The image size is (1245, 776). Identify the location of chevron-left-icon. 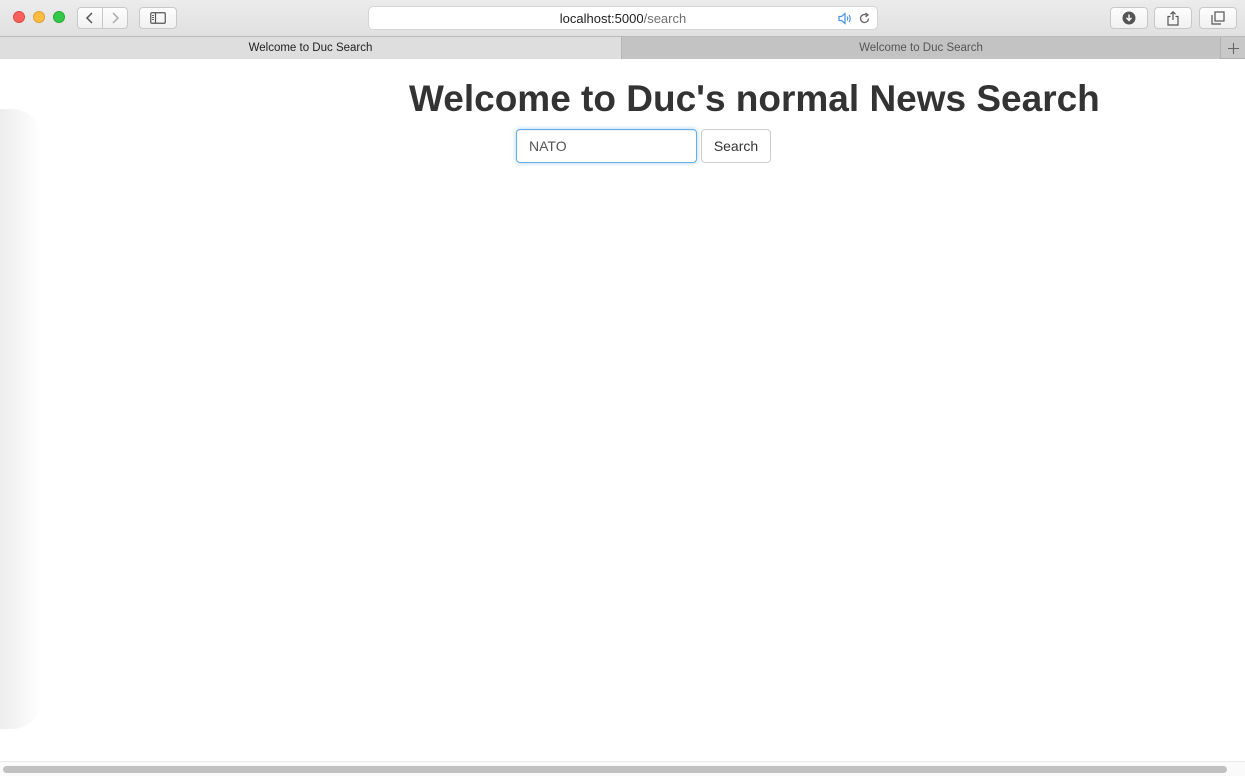
(89, 18).